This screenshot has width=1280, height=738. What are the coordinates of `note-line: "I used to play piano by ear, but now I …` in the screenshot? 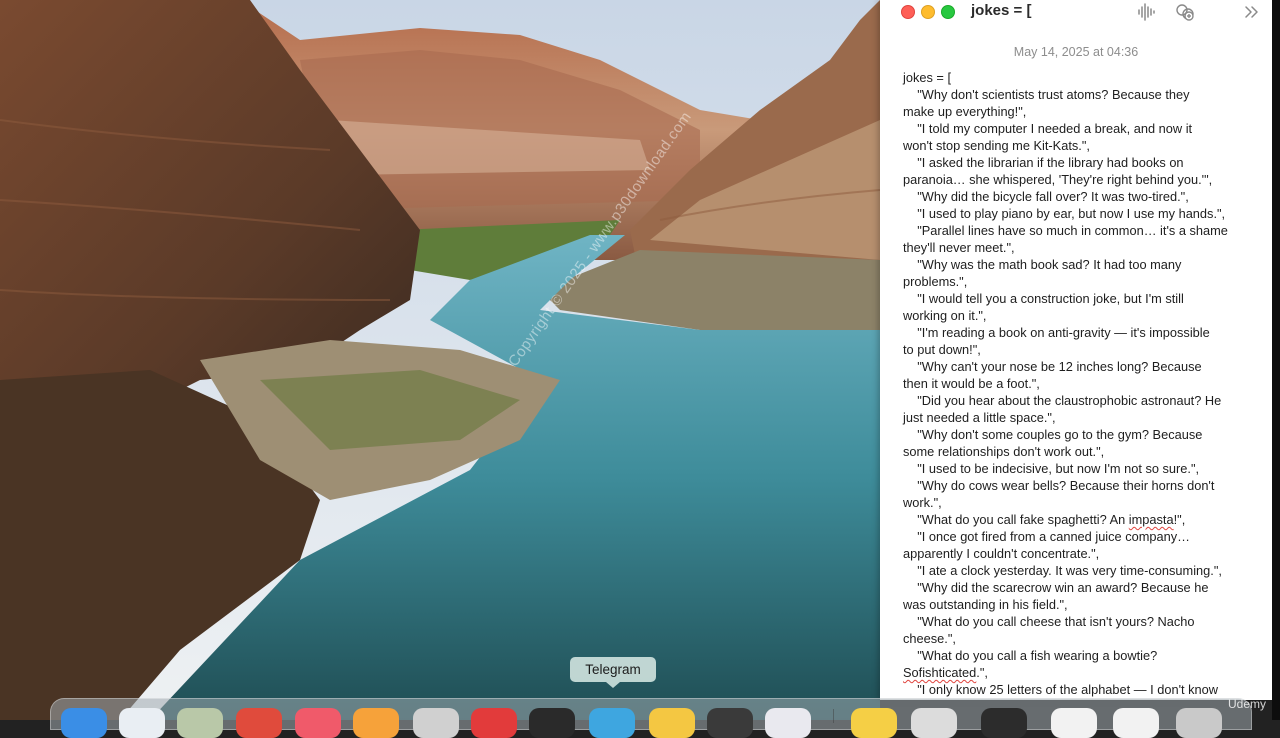 It's located at (1064, 213).